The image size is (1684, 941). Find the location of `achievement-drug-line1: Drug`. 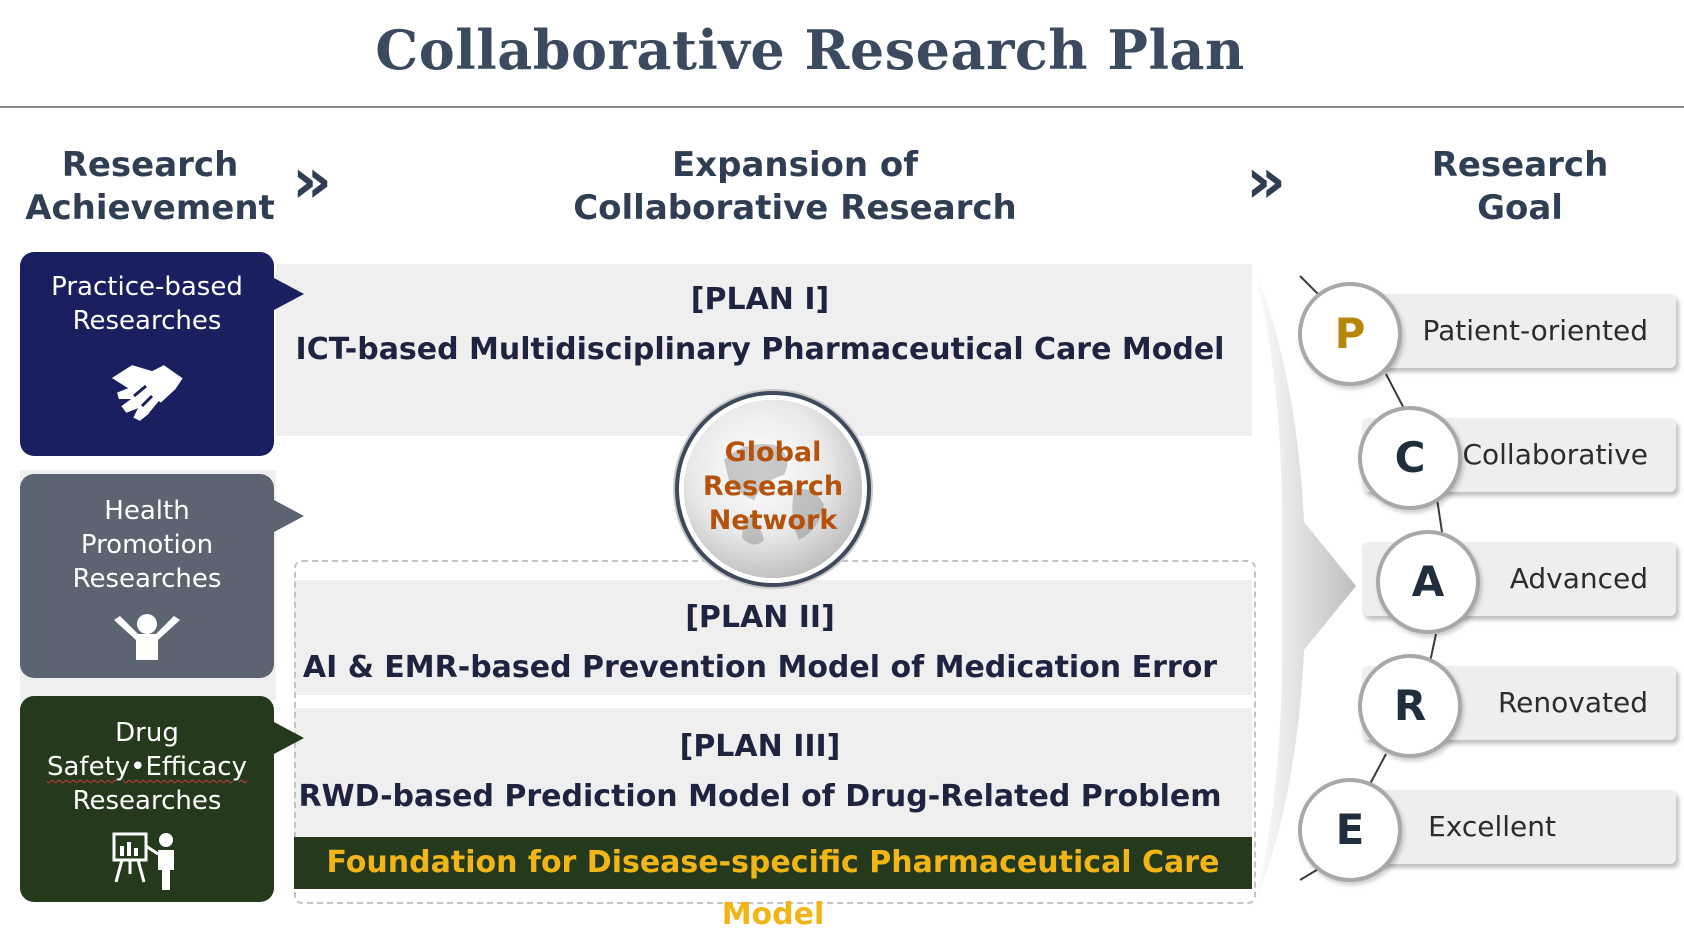

achievement-drug-line1: Drug is located at coordinates (147, 733).